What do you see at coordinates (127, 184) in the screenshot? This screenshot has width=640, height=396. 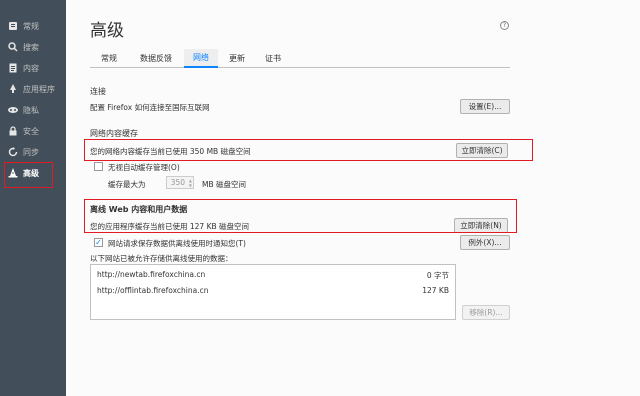 I see `cache-limit-label: 缓存最大为` at bounding box center [127, 184].